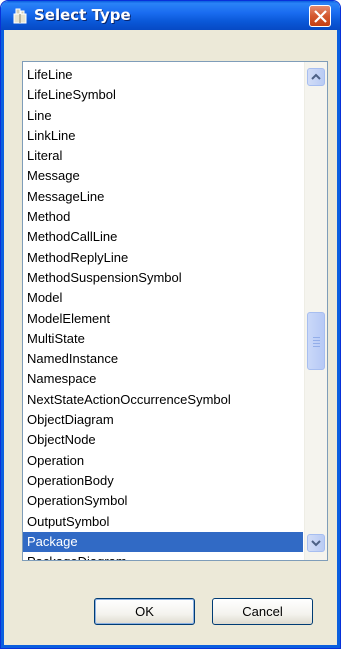 The width and height of the screenshot is (341, 649). What do you see at coordinates (163, 556) in the screenshot?
I see `list-item: PackageDiagram` at bounding box center [163, 556].